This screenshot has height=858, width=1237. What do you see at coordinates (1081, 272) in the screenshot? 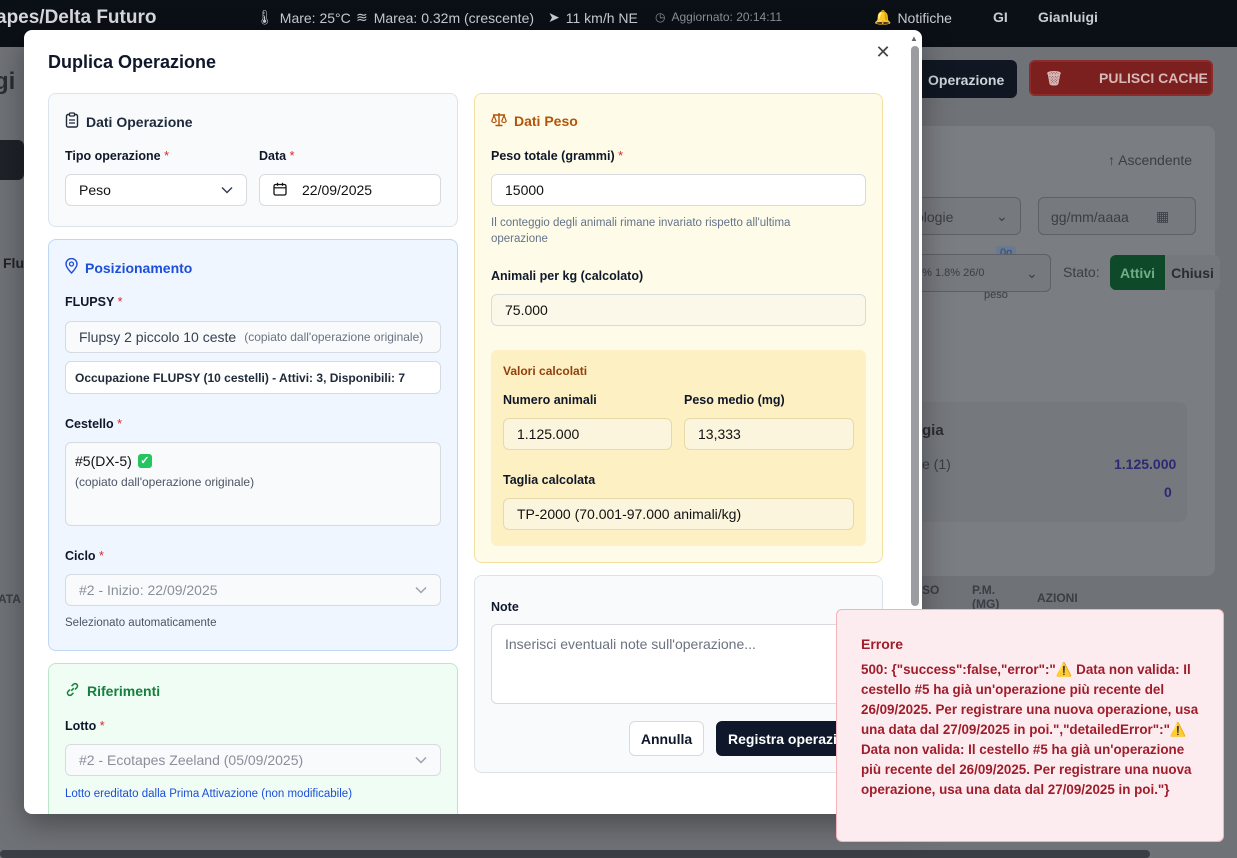
I see `state-label: Stato:` at bounding box center [1081, 272].